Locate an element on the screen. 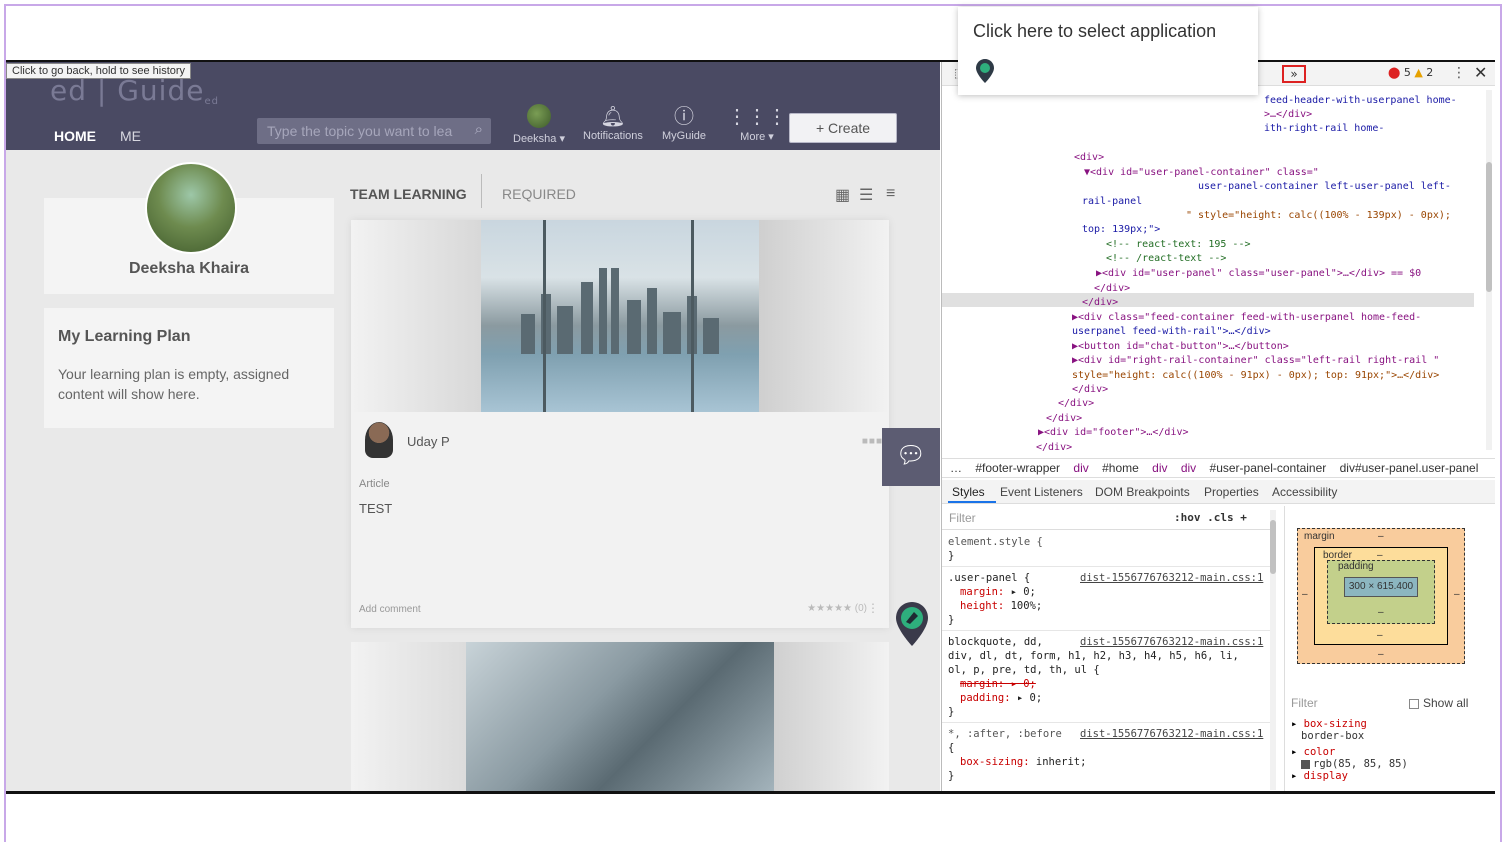 The width and height of the screenshot is (1508, 843). breadcrumb-item: #footer-wrapper is located at coordinates (1017, 468).